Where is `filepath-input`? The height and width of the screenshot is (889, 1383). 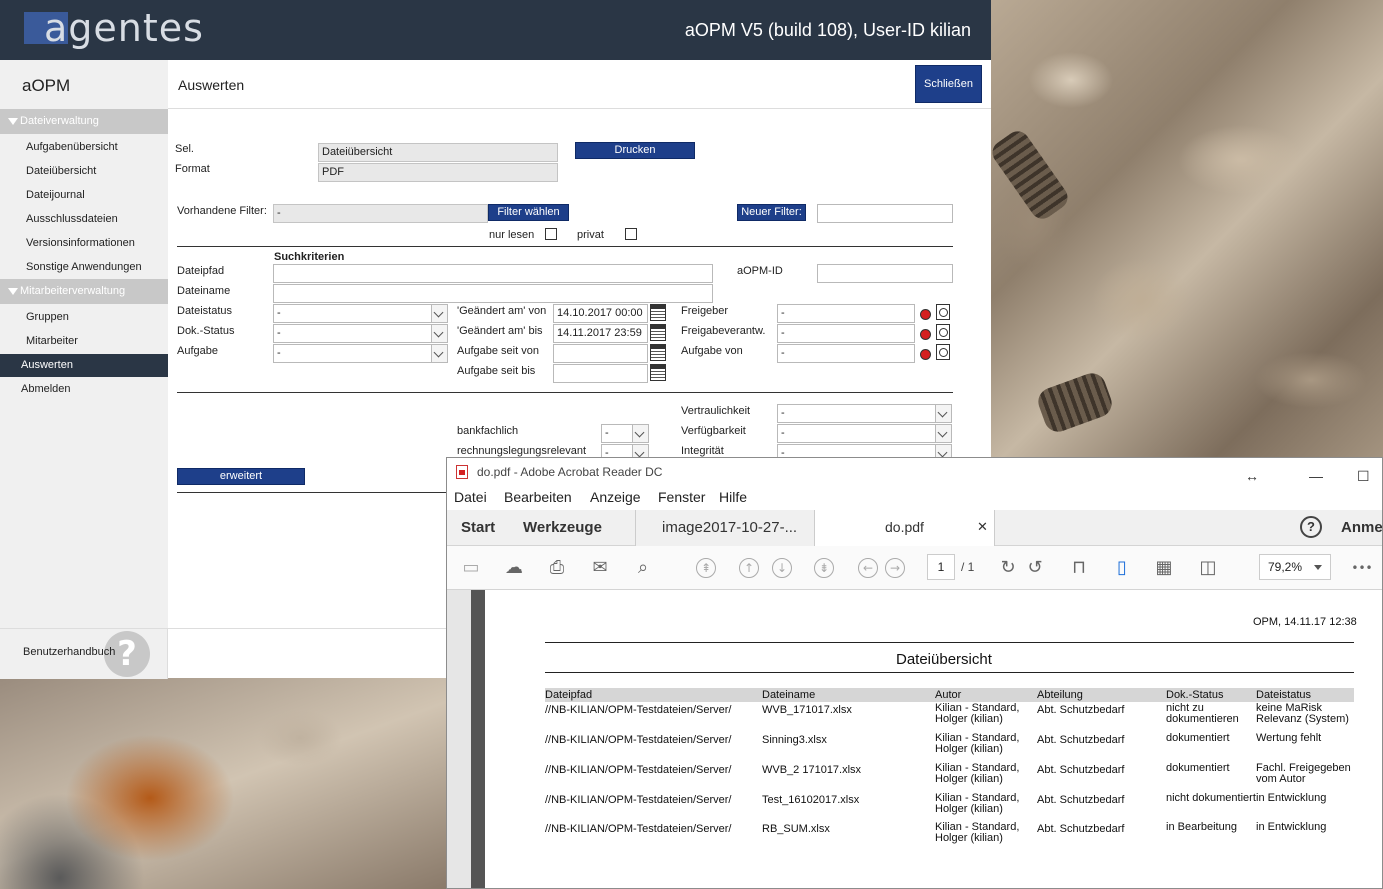 filepath-input is located at coordinates (493, 273).